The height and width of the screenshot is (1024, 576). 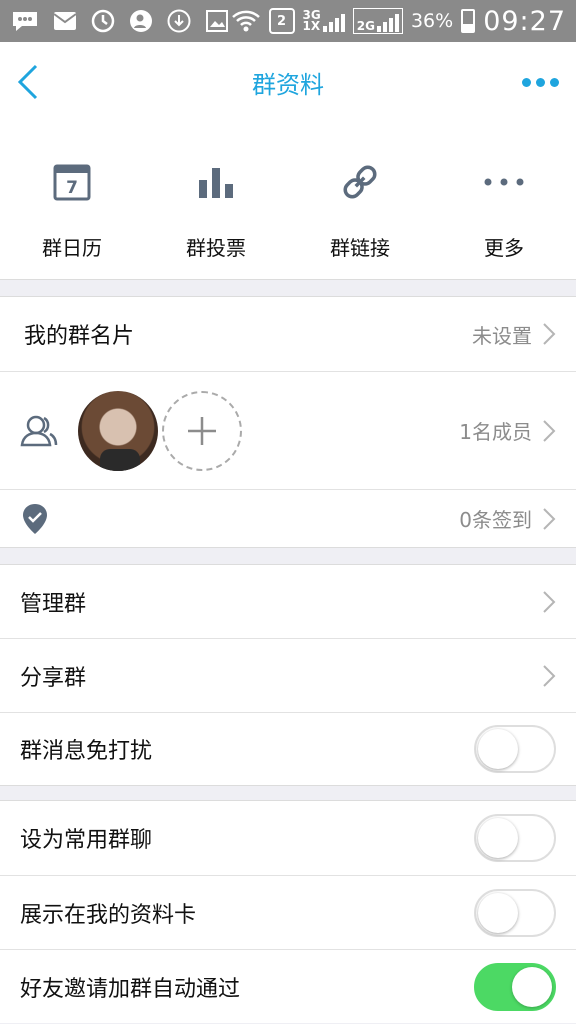 I want to click on show-card-toggle, so click(x=515, y=912).